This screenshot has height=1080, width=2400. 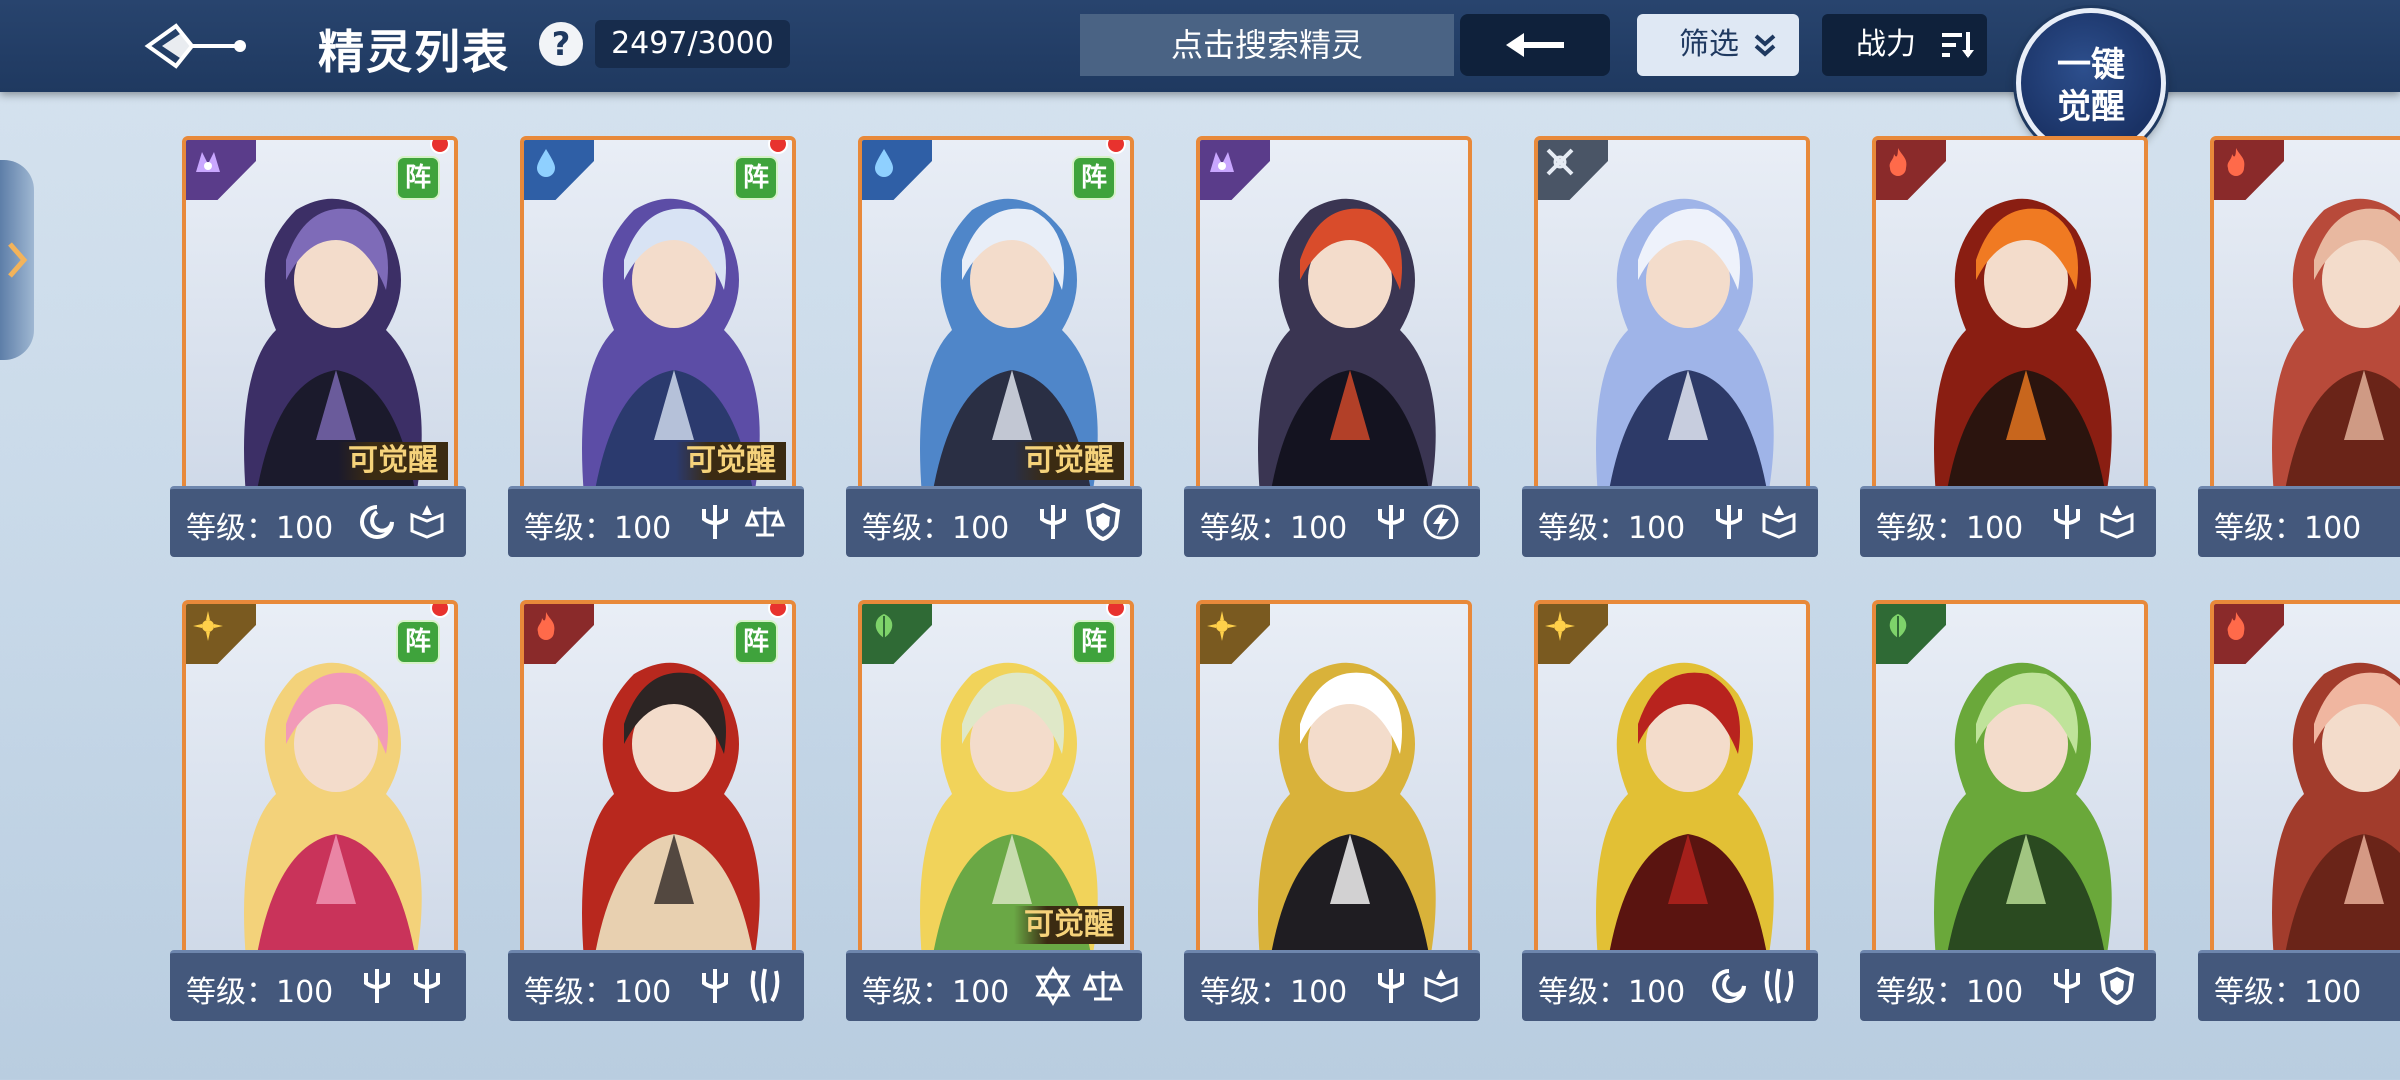 I want to click on filter-button: 筛选, so click(x=1718, y=45).